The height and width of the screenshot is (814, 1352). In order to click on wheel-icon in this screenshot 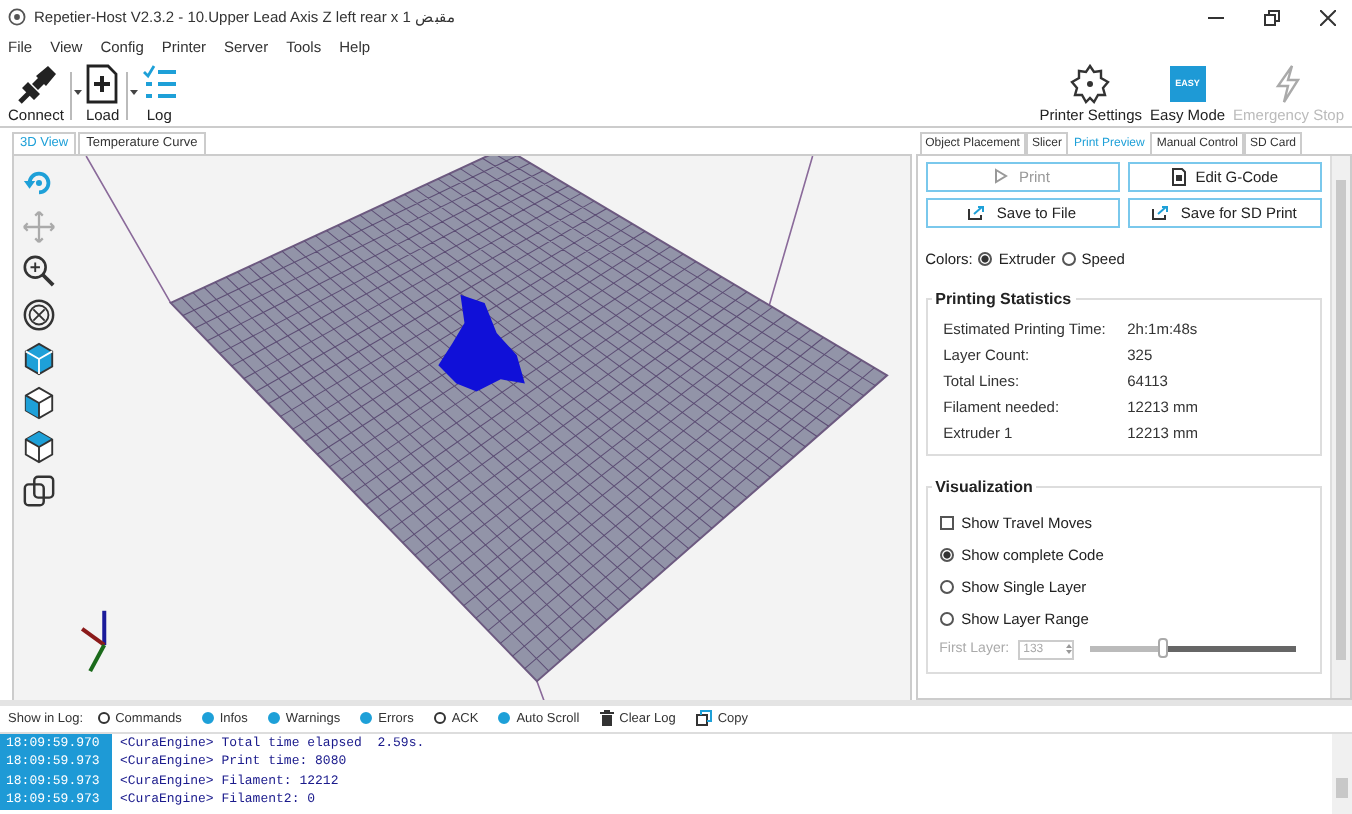, I will do `click(38, 314)`.